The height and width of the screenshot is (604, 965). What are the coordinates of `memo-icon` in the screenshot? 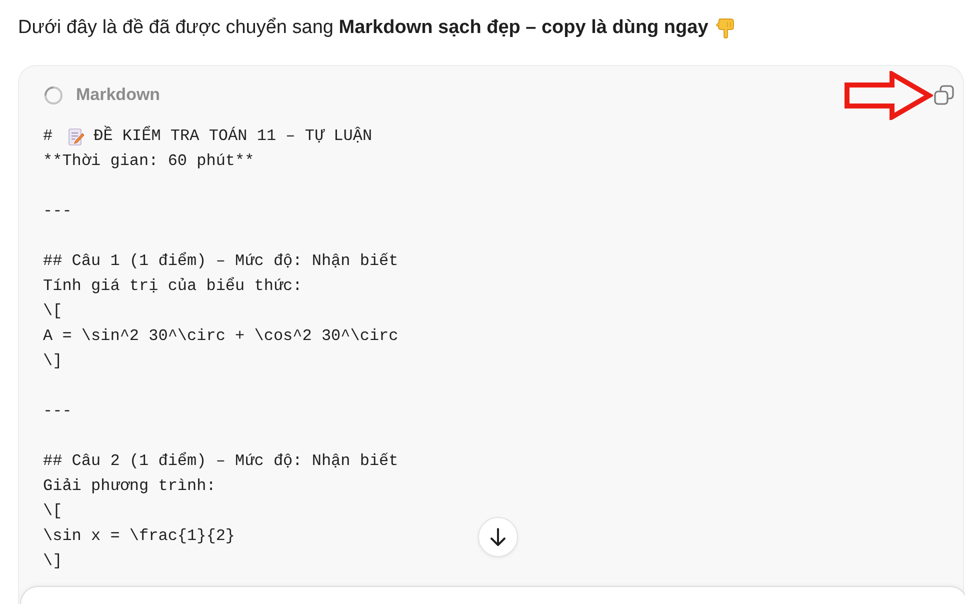 It's located at (76, 137).